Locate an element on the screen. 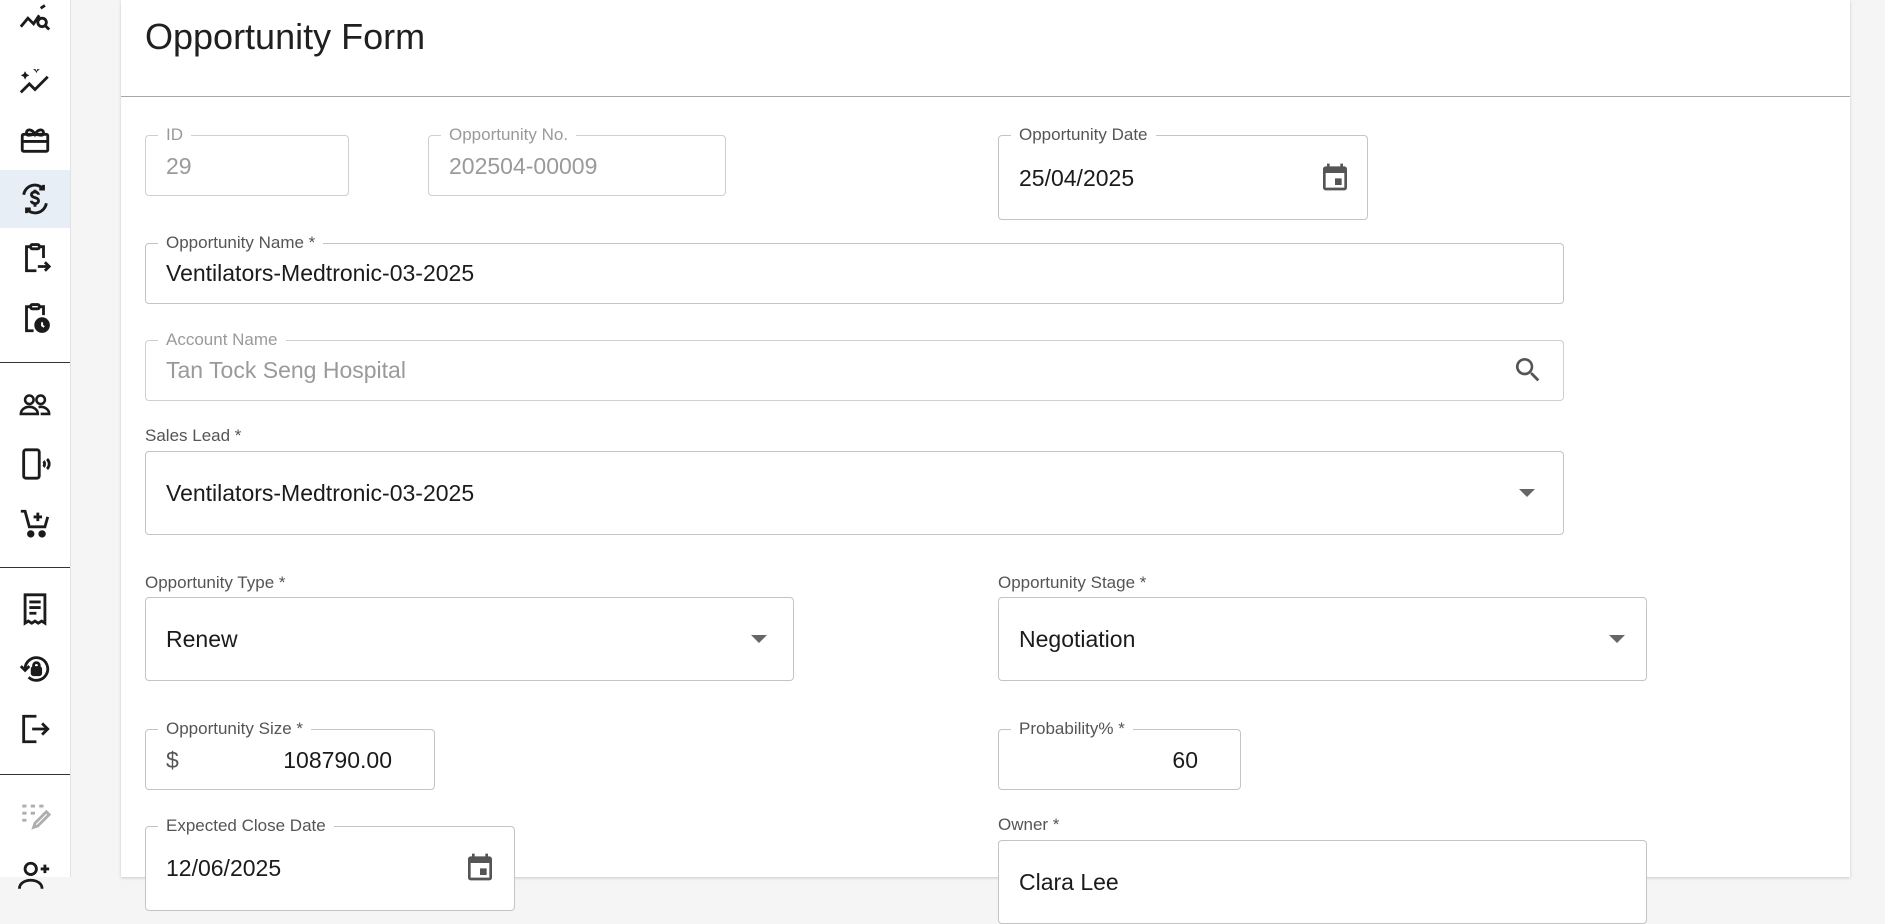  probability-field: Probability% * 60 is located at coordinates (1119, 754).